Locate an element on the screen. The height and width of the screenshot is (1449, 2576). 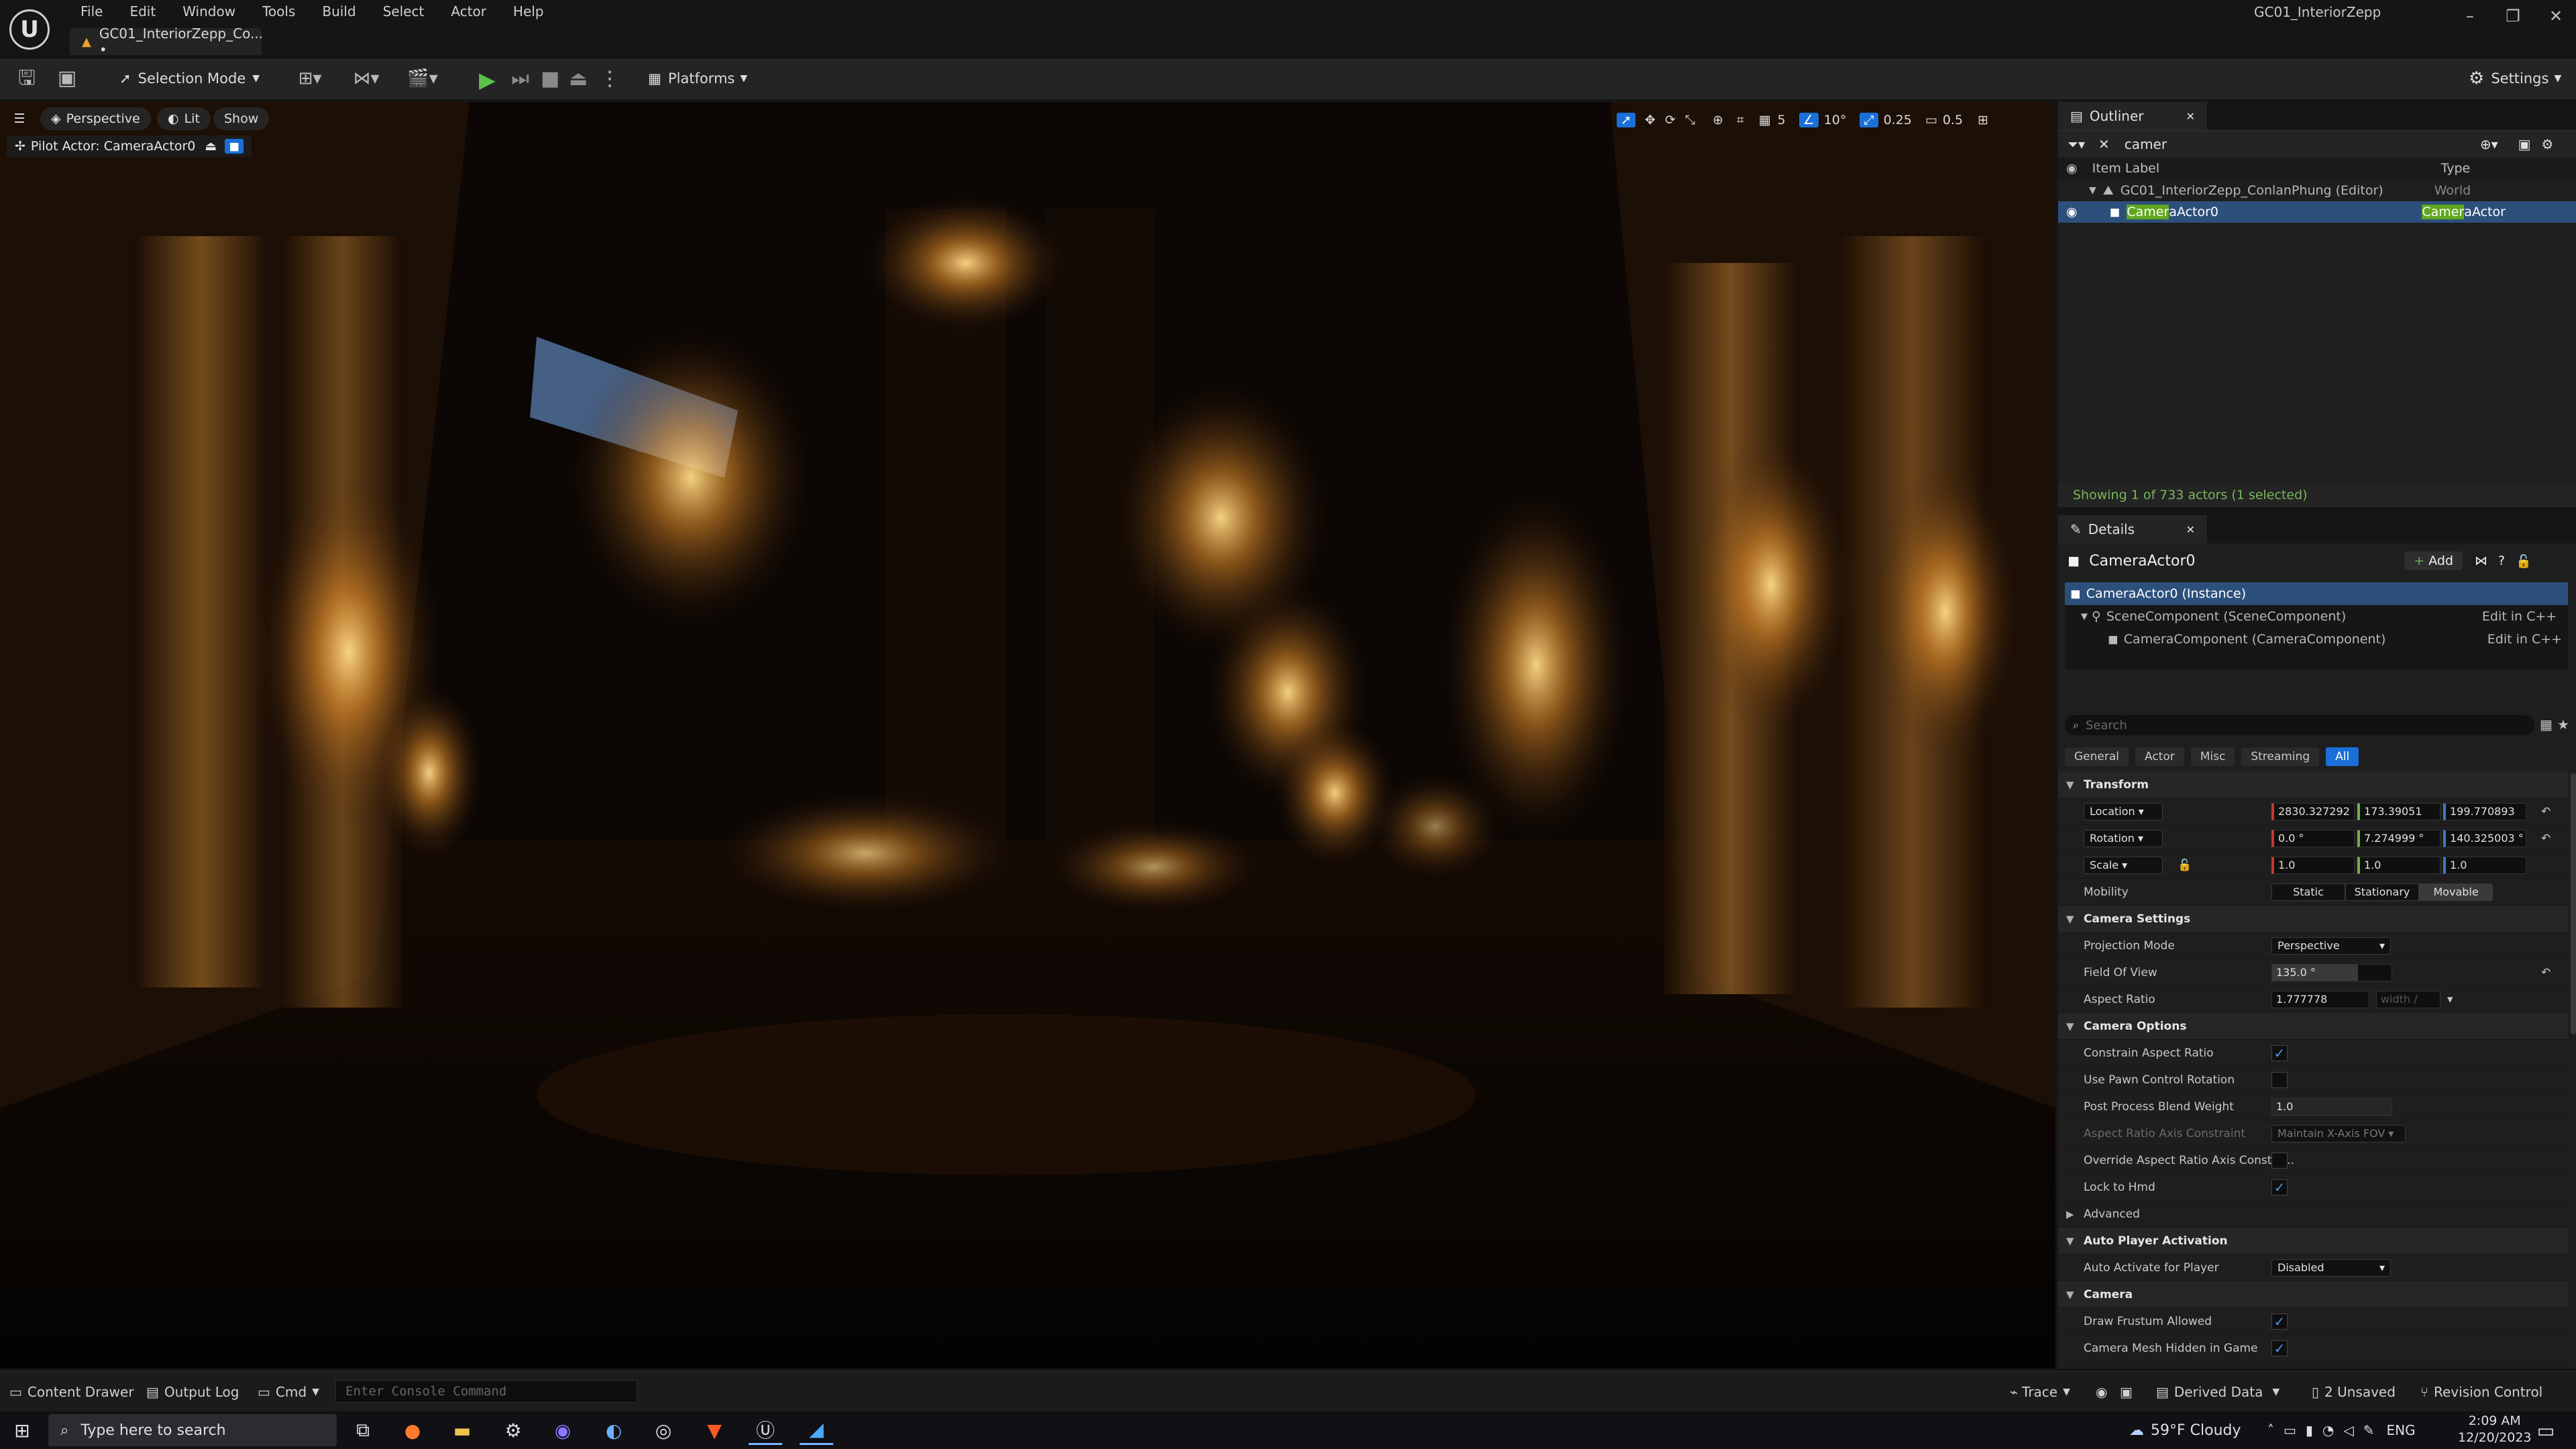
filter-misc: Misc is located at coordinates (2212, 756).